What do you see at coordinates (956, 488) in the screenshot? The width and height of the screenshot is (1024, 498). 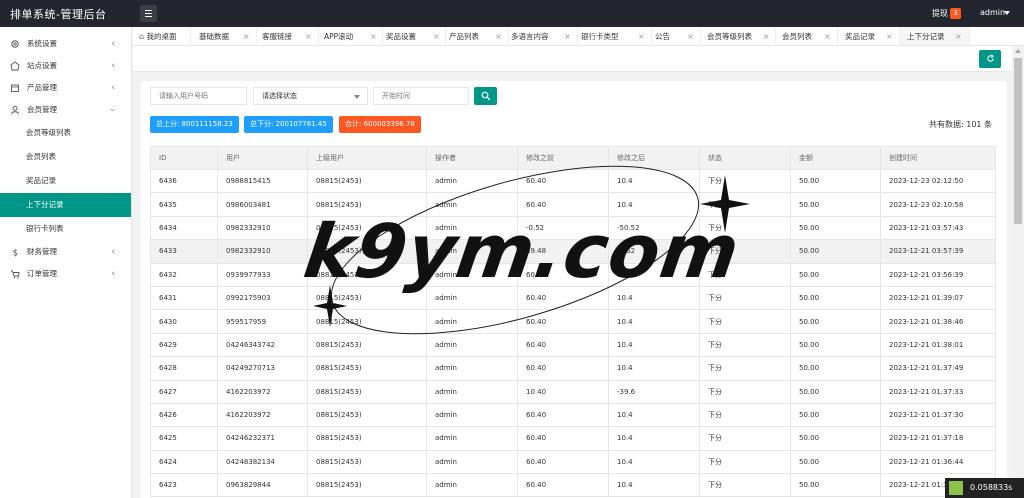 I see `debug-icon` at bounding box center [956, 488].